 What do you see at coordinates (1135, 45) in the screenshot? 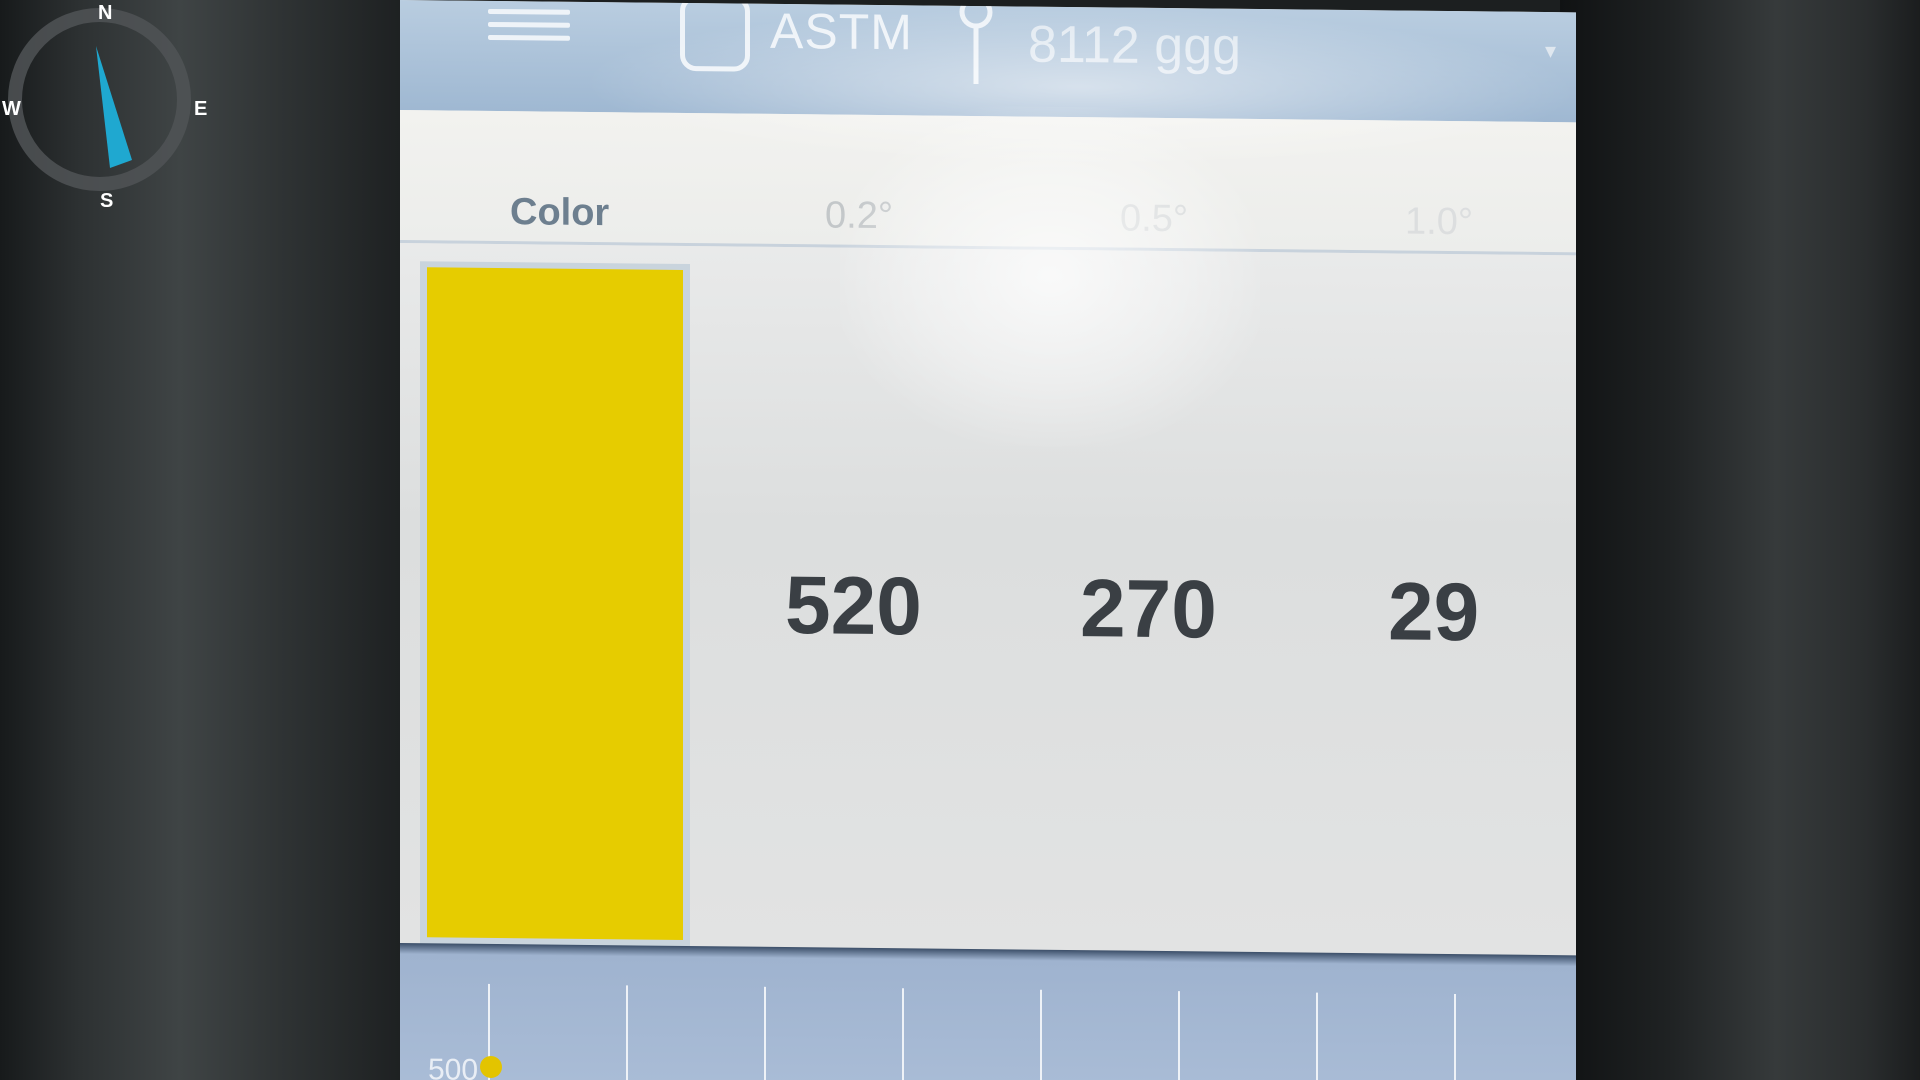
I see `sample-id: 8112 ggg` at bounding box center [1135, 45].